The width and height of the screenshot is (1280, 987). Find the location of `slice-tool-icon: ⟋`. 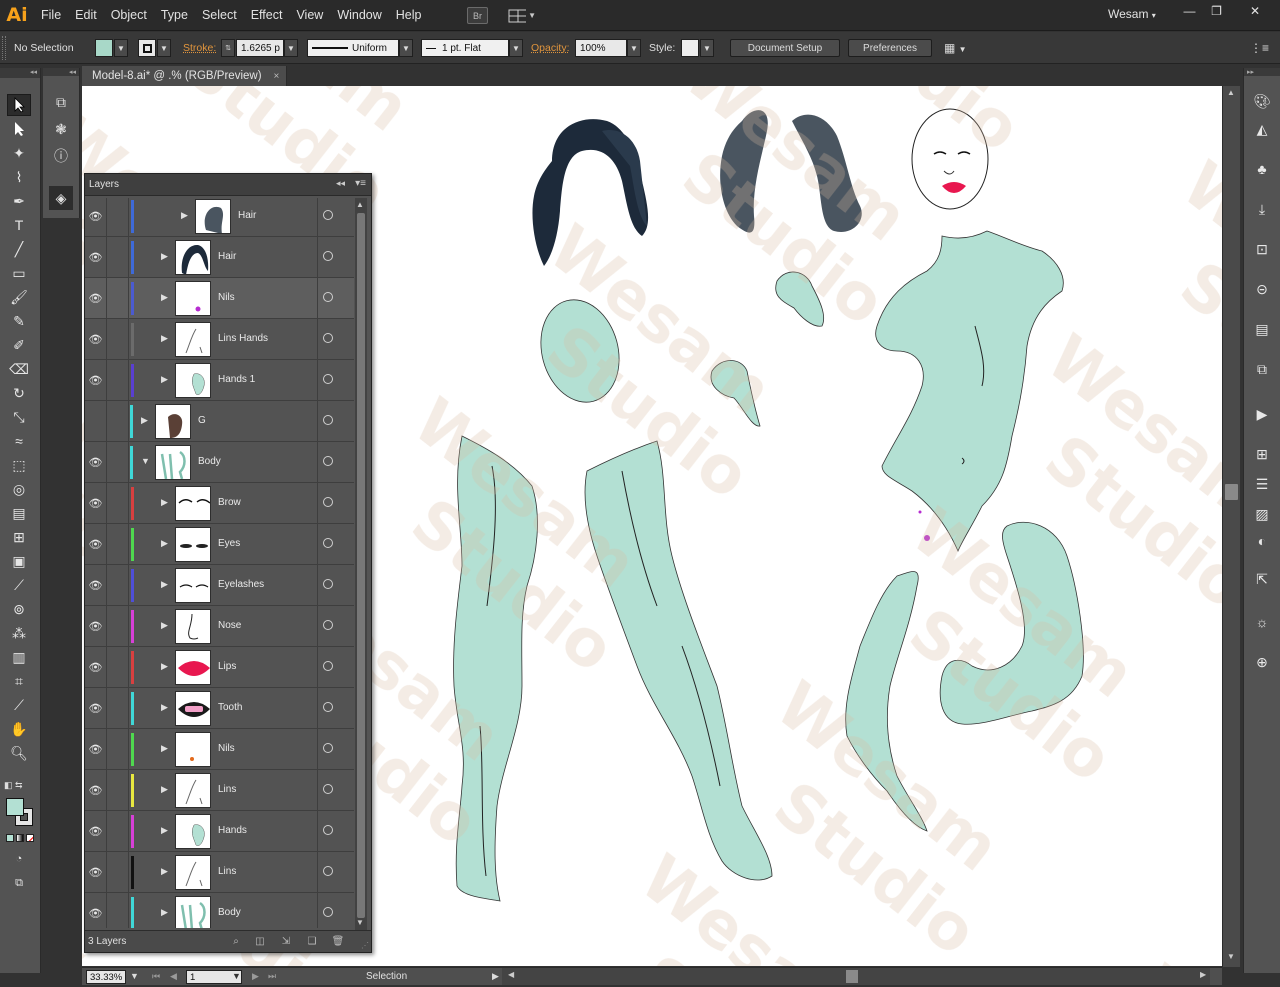

slice-tool-icon: ⟋ is located at coordinates (19, 705).